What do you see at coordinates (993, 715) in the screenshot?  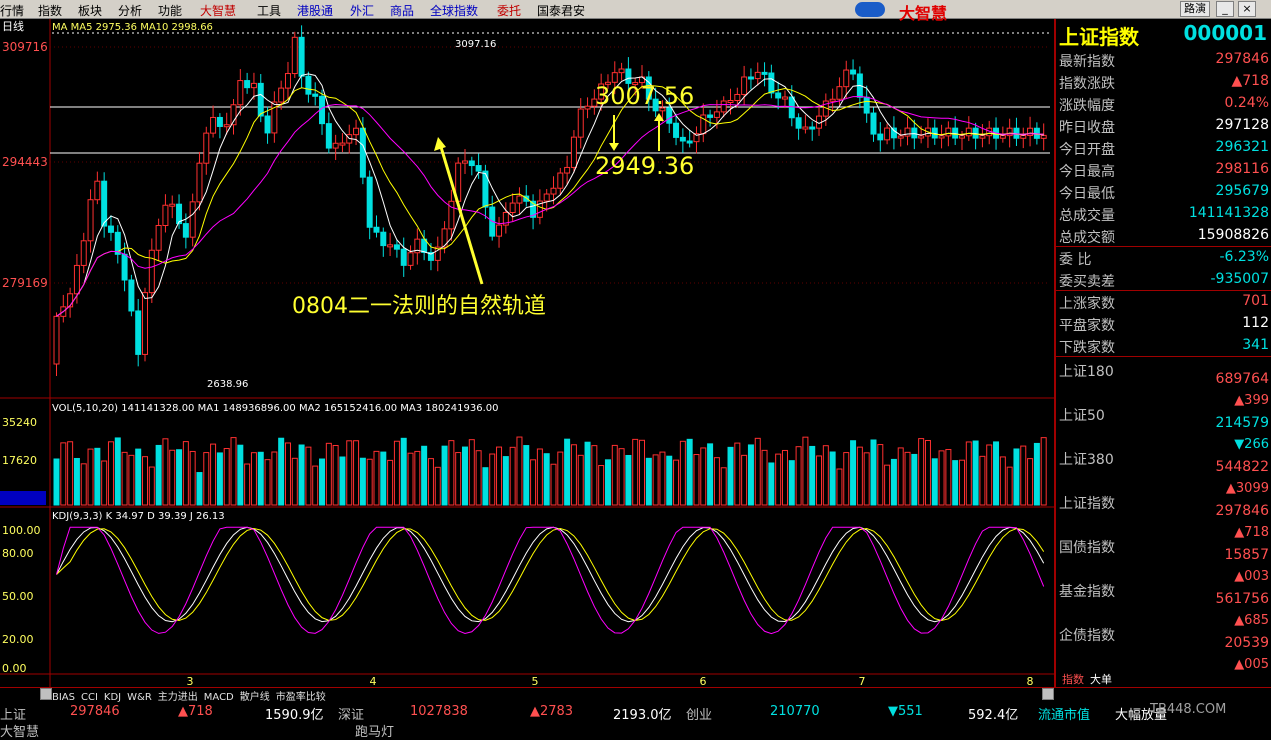 I see `status-cy-amount: 592.4亿` at bounding box center [993, 715].